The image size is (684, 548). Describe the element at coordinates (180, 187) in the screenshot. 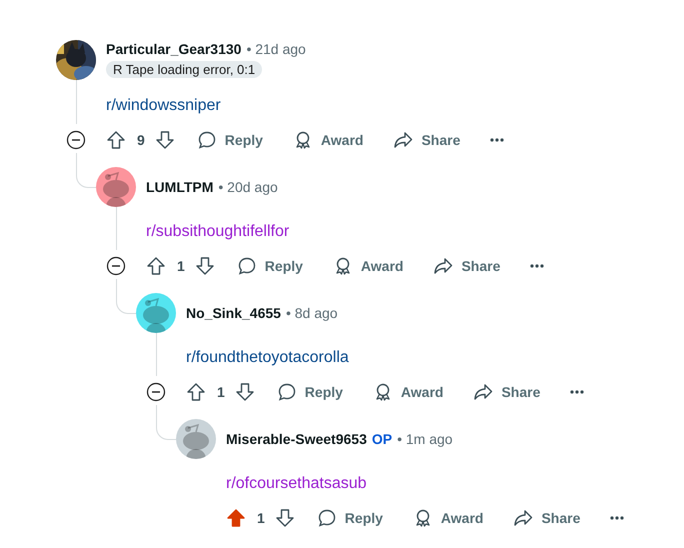

I see `author-name: LUMLTPM` at that location.